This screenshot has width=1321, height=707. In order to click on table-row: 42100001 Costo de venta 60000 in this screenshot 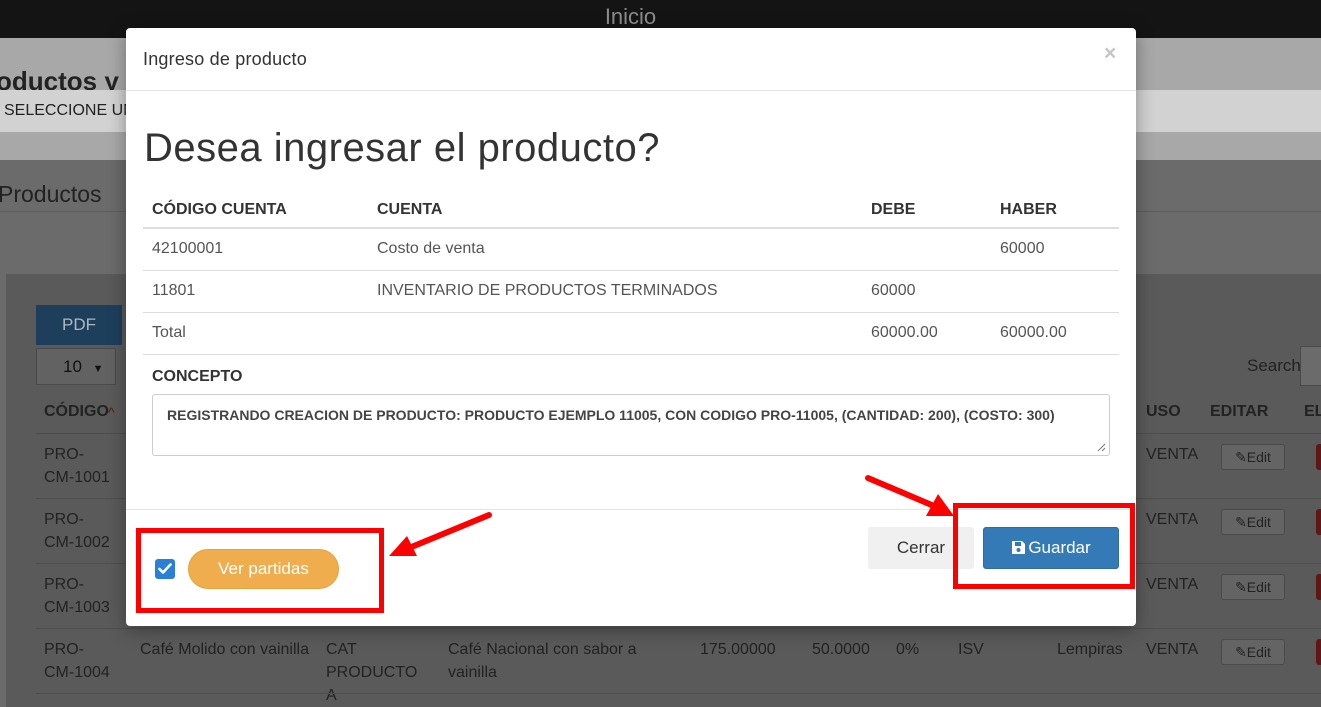, I will do `click(631, 249)`.